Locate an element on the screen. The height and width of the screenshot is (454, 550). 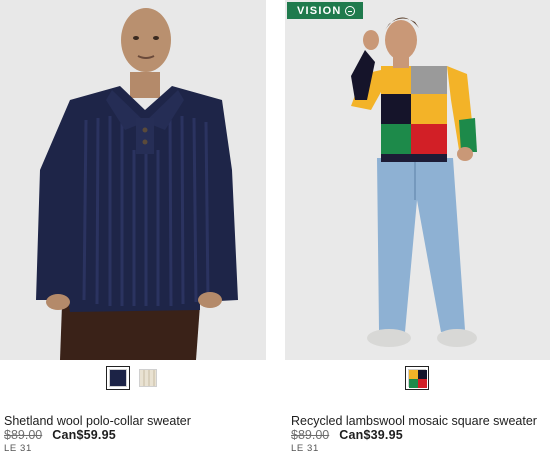
price-row: $89.00 Can$59.95 is located at coordinates (60, 435).